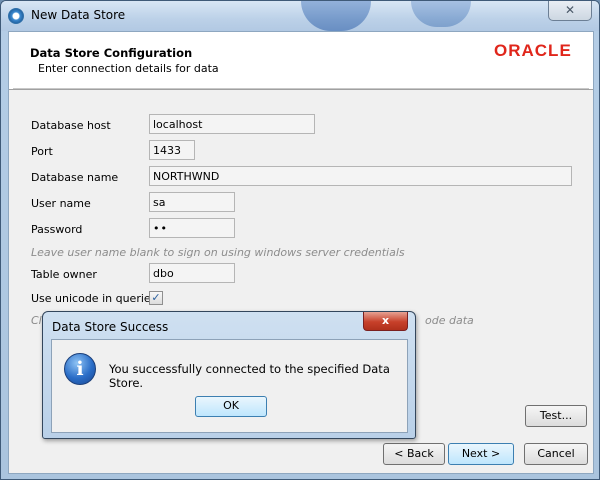  I want to click on app-icon, so click(16, 16).